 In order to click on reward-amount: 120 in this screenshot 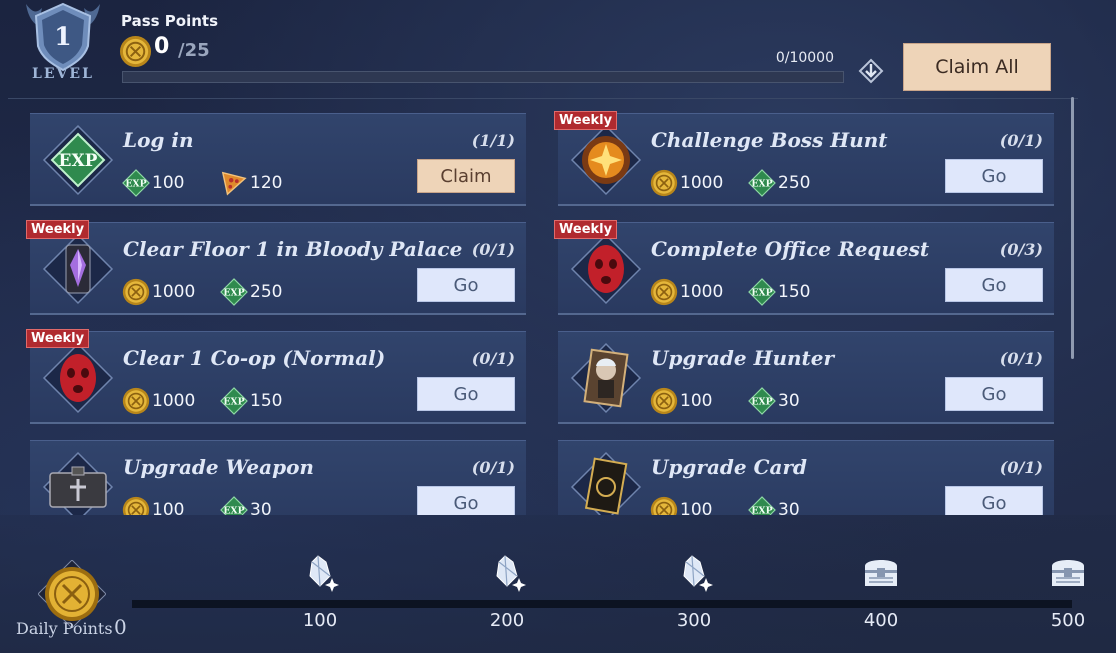, I will do `click(266, 183)`.